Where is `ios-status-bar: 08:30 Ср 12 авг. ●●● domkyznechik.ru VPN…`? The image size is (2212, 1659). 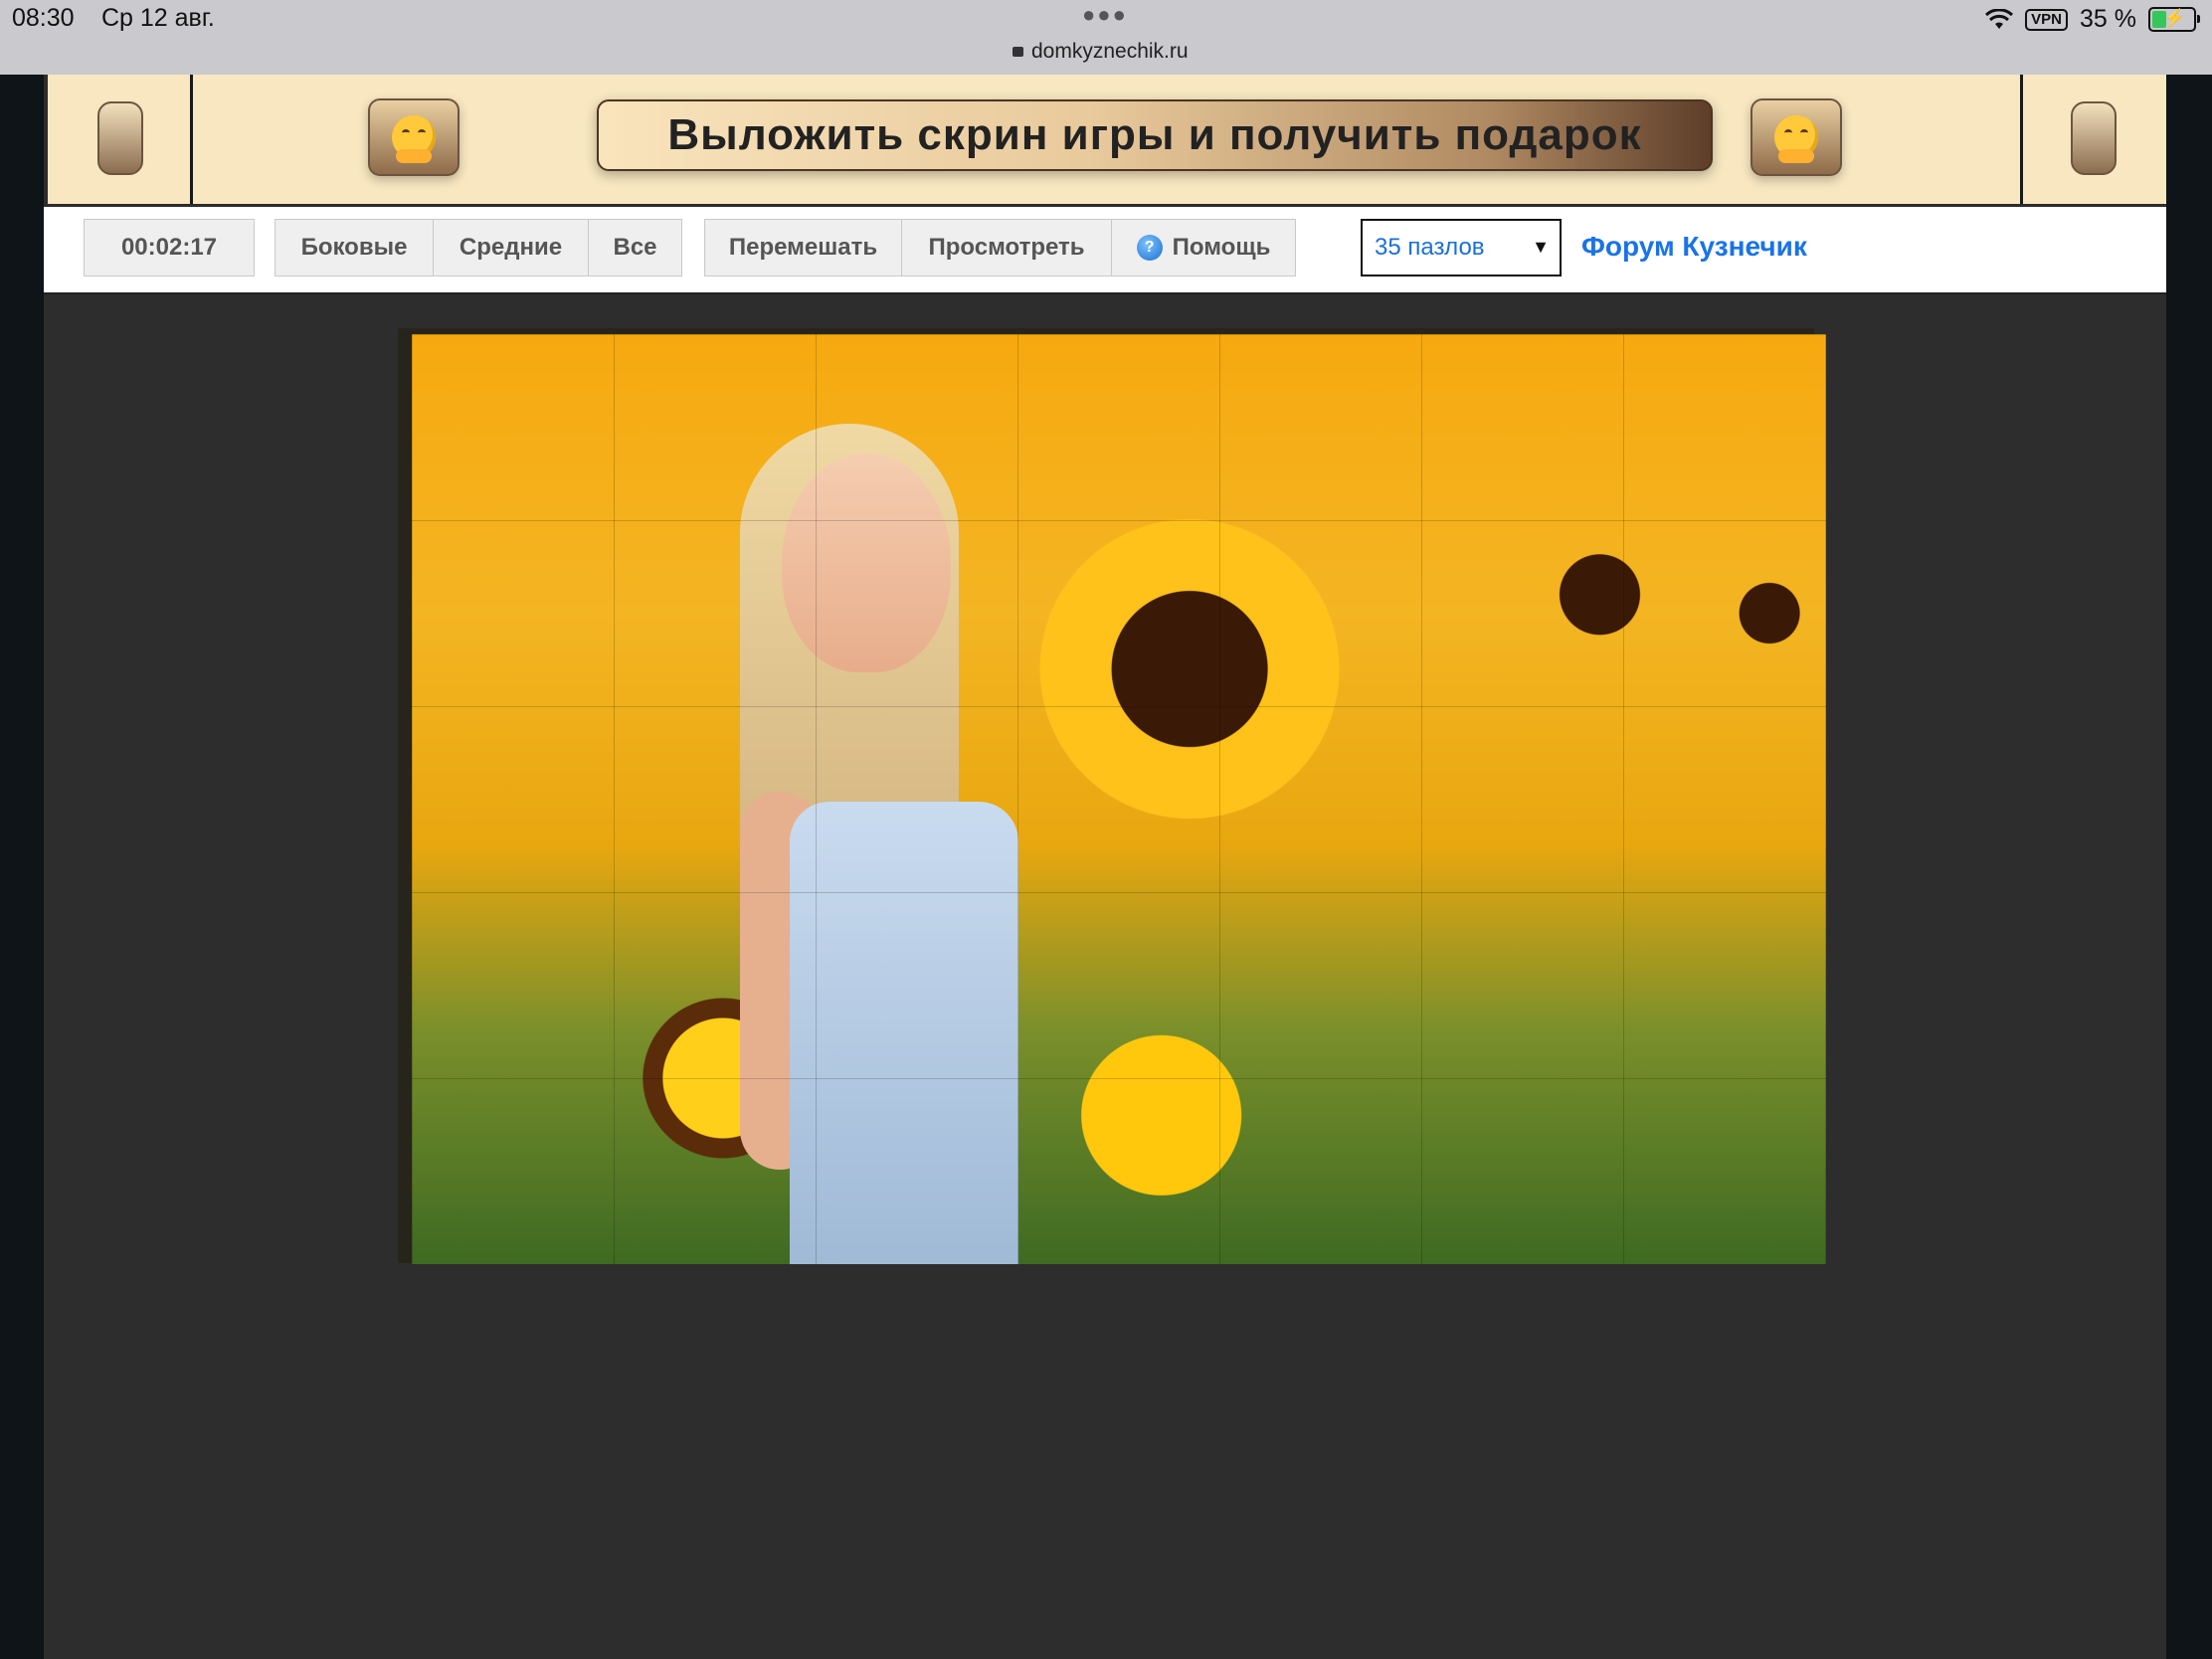 ios-status-bar: 08:30 Ср 12 авг. ●●● domkyznechik.ru VPN… is located at coordinates (1106, 37).